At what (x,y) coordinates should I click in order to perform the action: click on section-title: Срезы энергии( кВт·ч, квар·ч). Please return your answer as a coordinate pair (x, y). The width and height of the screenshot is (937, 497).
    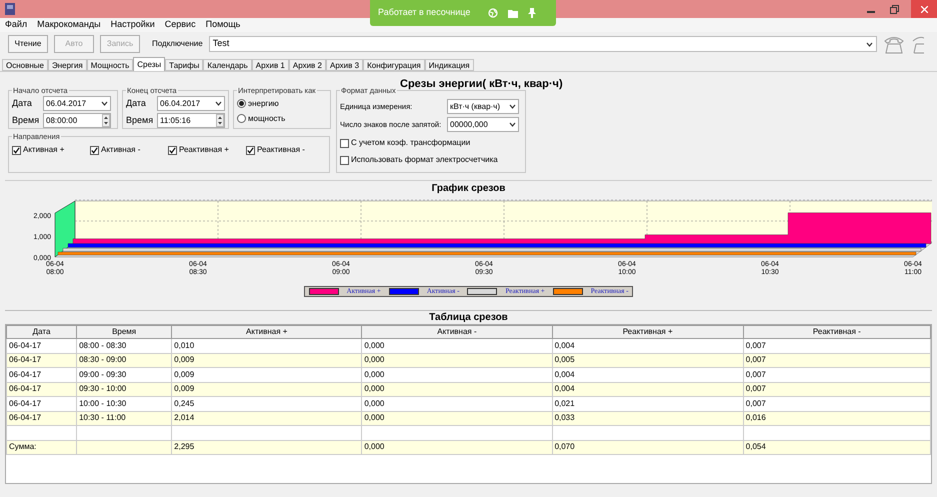
    Looking at the image, I should click on (481, 84).